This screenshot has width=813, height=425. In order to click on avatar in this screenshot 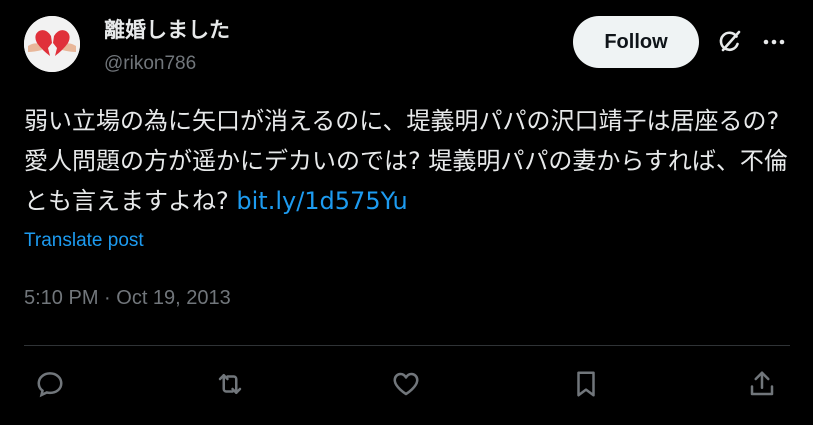, I will do `click(52, 44)`.